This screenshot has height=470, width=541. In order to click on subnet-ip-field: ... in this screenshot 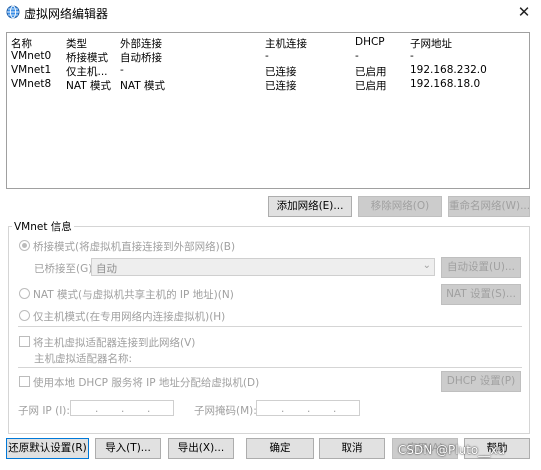, I will do `click(122, 408)`.